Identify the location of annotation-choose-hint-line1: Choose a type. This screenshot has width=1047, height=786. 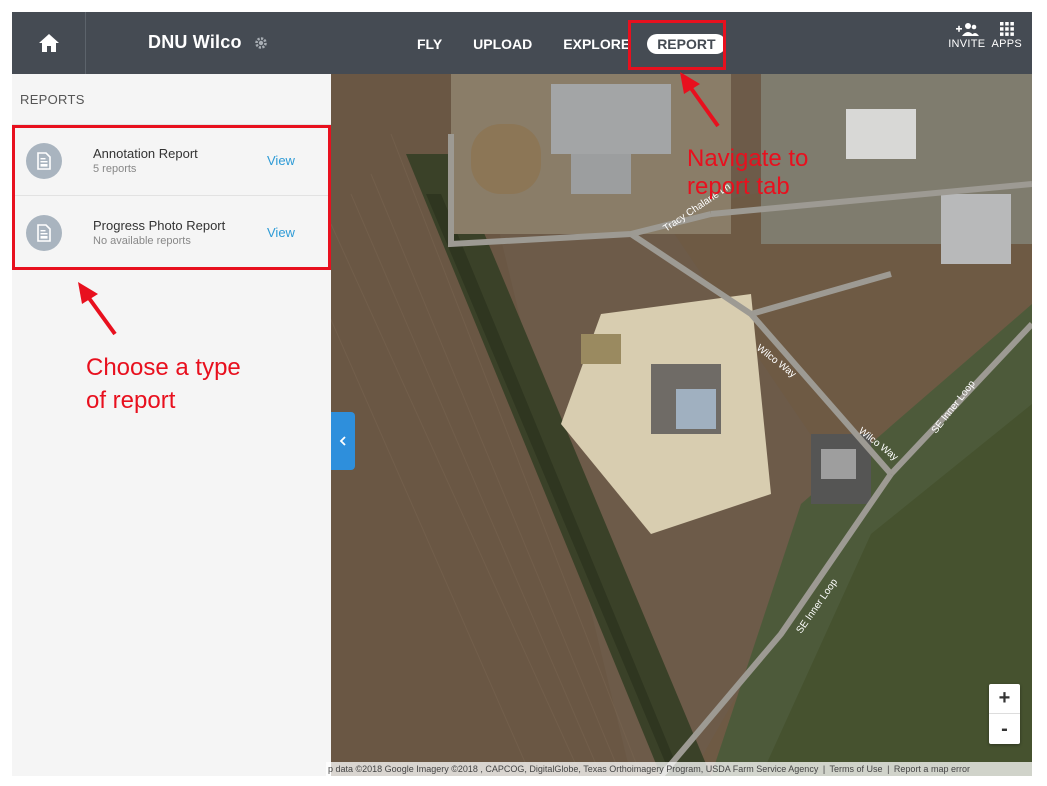
(163, 367).